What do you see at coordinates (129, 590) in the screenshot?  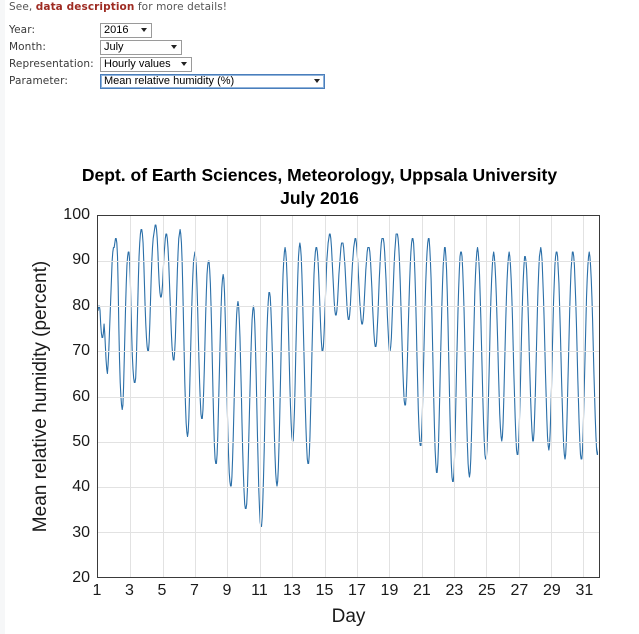 I see `x-tick-label: 3` at bounding box center [129, 590].